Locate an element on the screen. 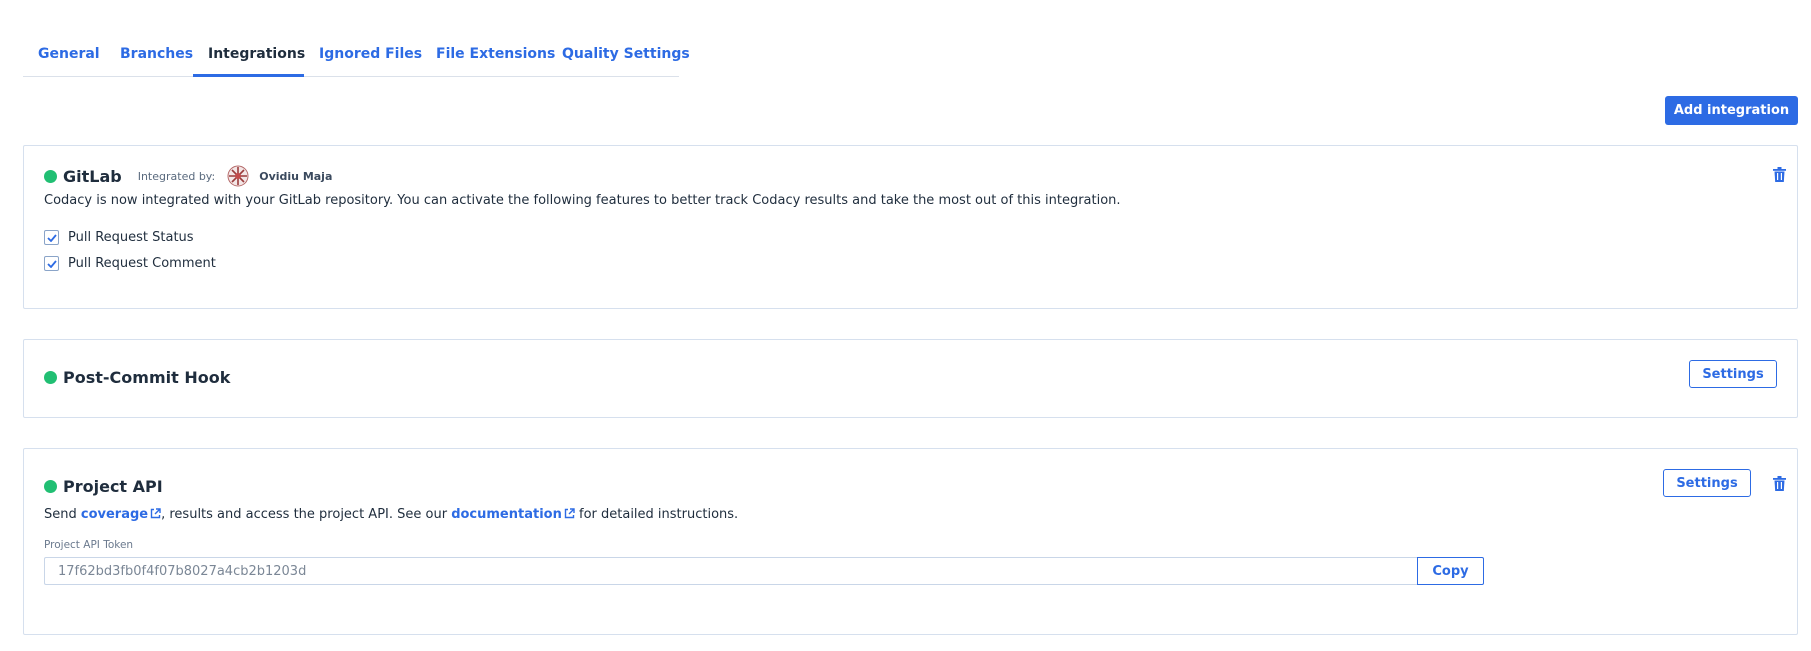  copy-token-button: Copy is located at coordinates (1450, 571).